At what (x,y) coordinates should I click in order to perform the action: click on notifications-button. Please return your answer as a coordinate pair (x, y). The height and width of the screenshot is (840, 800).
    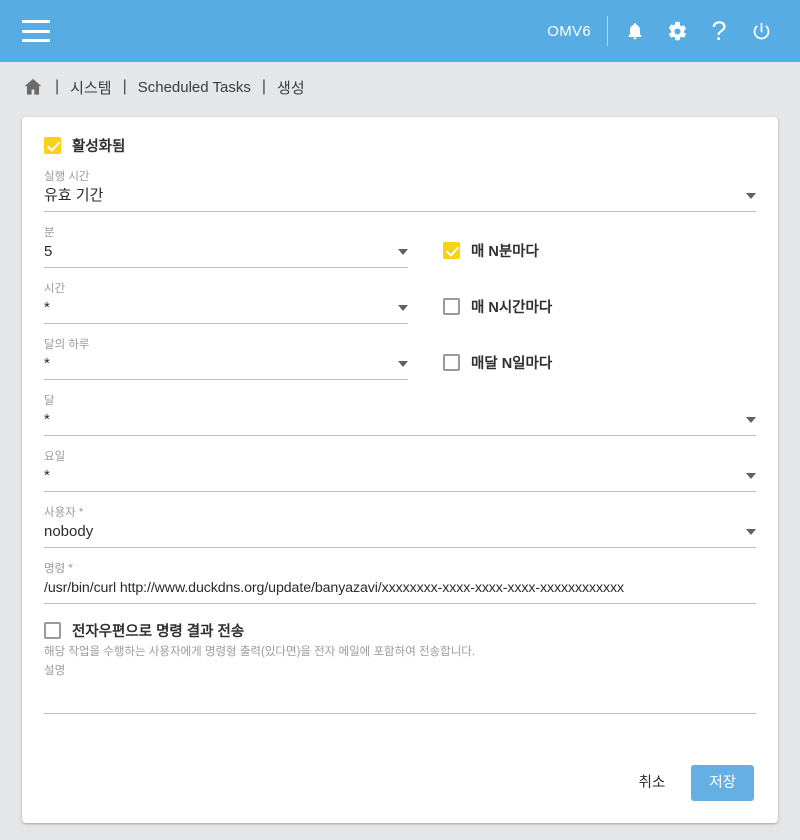
    Looking at the image, I should click on (635, 31).